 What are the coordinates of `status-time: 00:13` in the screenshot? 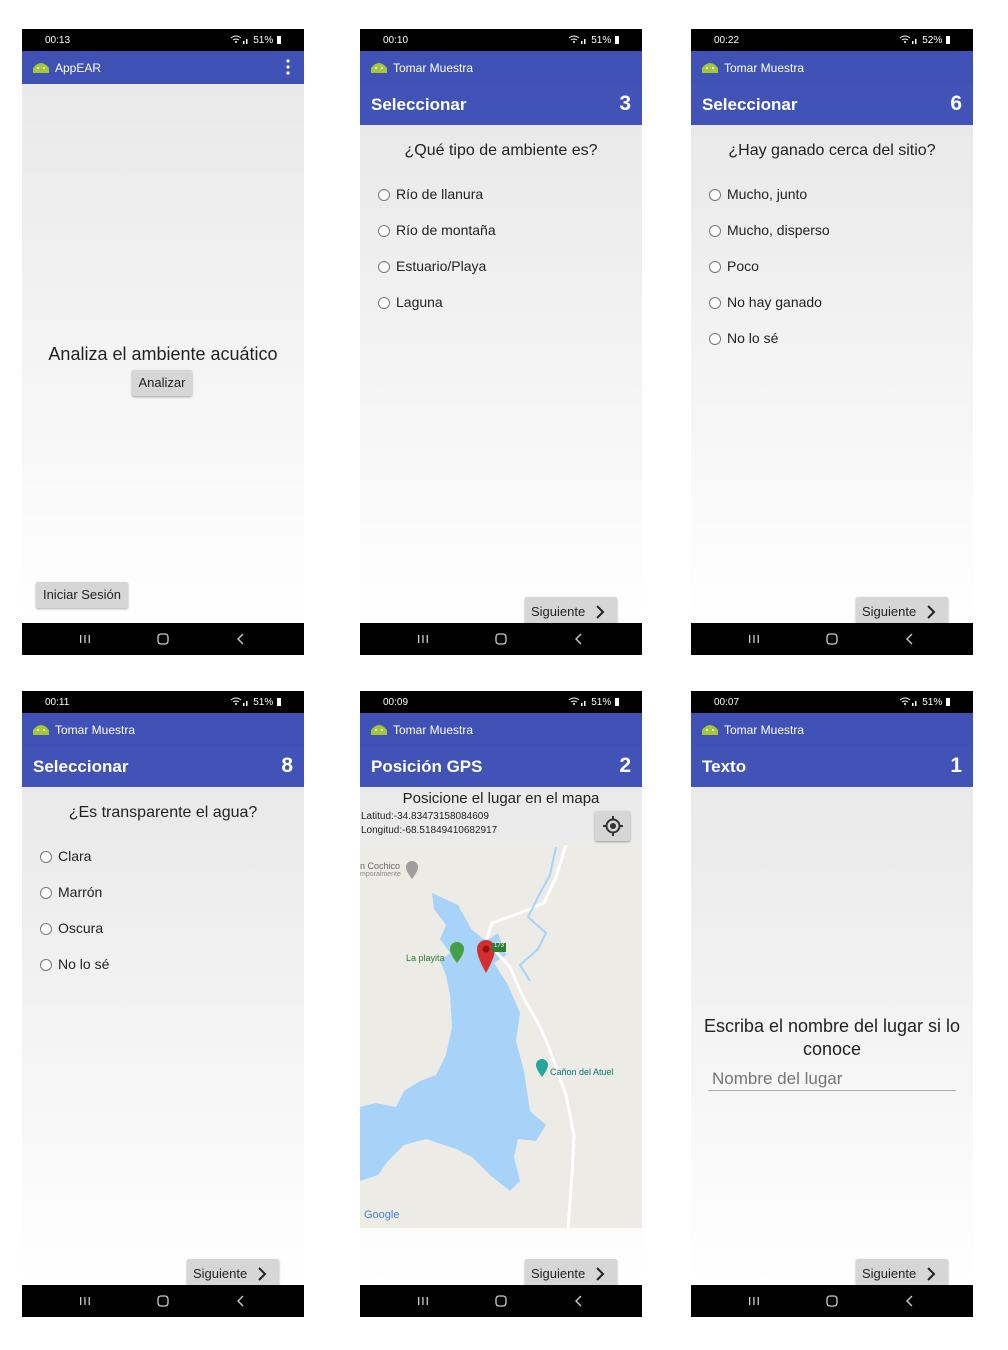 It's located at (58, 40).